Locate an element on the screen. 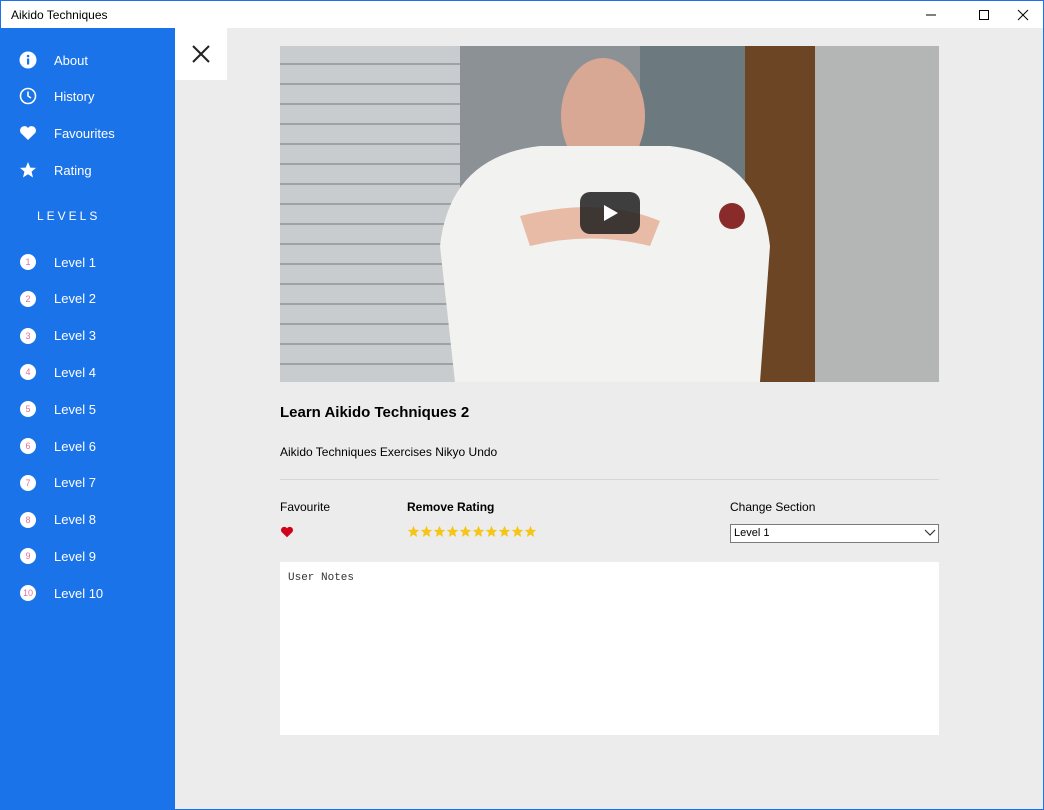  sidebar-item-level-1: 1 Level 1 is located at coordinates (88, 262).